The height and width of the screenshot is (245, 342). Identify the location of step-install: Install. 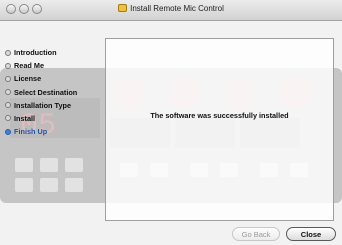
(55, 120).